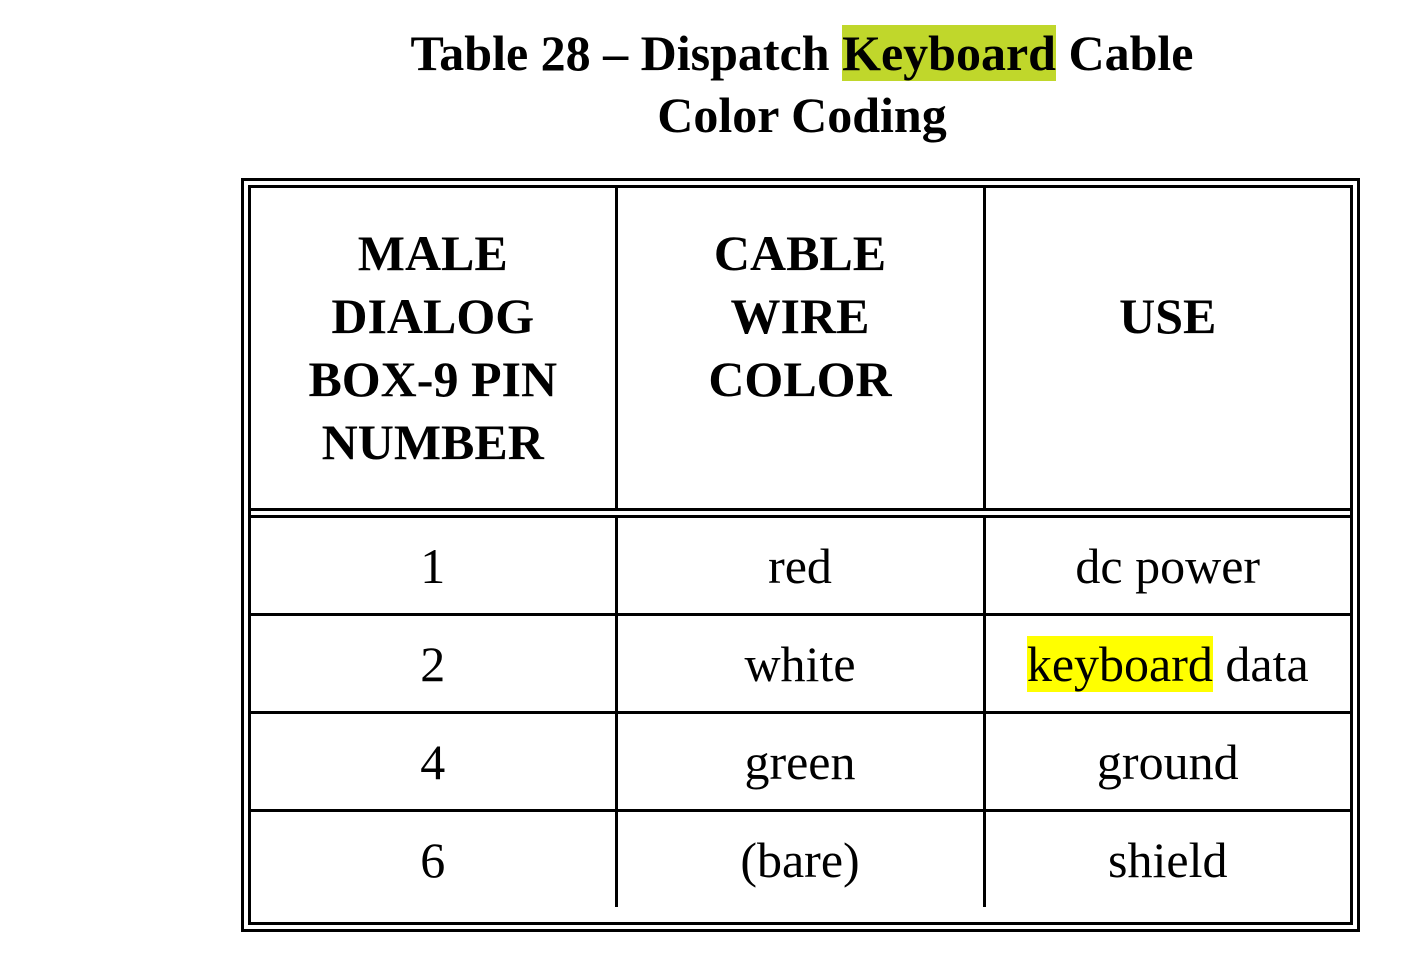  Describe the element at coordinates (800, 512) in the screenshot. I see `header-separator` at that location.